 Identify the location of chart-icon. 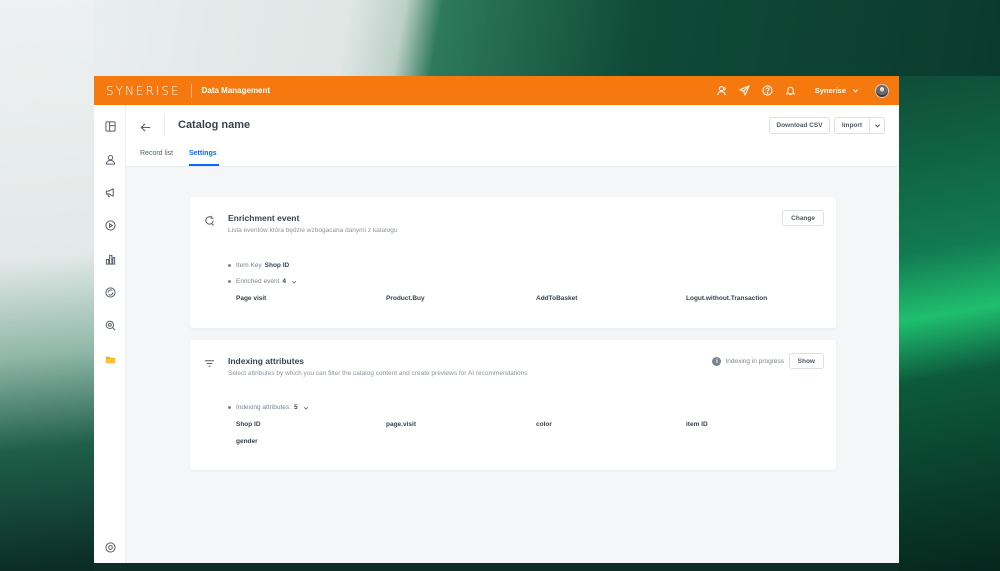
(110, 259).